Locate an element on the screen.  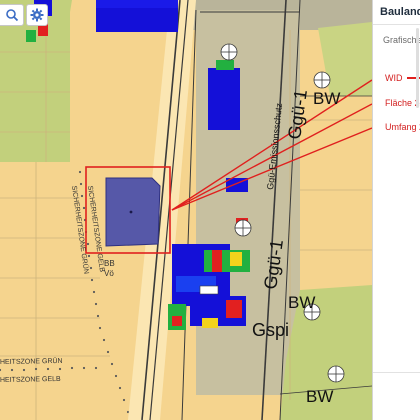
building-north-edge is located at coordinates (137, 4).